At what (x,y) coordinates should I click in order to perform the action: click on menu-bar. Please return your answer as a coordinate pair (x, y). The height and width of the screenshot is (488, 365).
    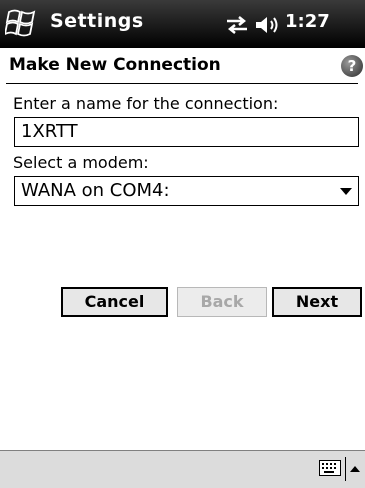
    Looking at the image, I should click on (182, 469).